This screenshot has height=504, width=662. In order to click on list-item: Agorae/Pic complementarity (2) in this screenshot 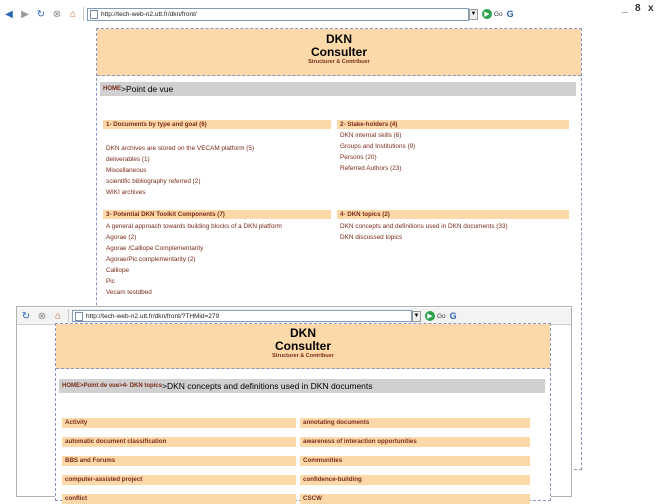, I will do `click(151, 259)`.